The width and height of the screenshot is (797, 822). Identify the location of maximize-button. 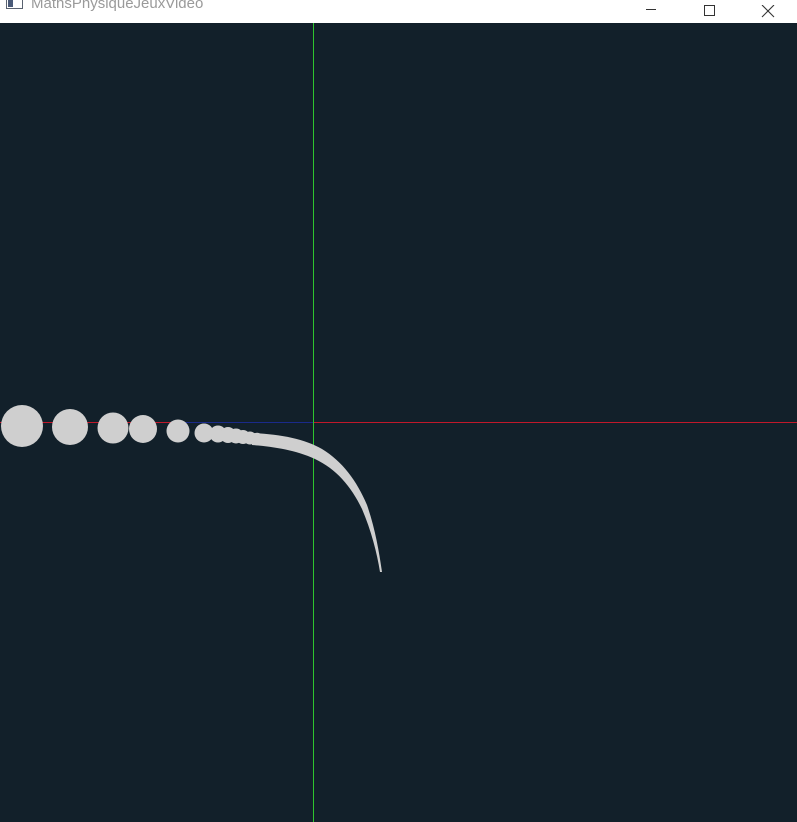
(709, 11).